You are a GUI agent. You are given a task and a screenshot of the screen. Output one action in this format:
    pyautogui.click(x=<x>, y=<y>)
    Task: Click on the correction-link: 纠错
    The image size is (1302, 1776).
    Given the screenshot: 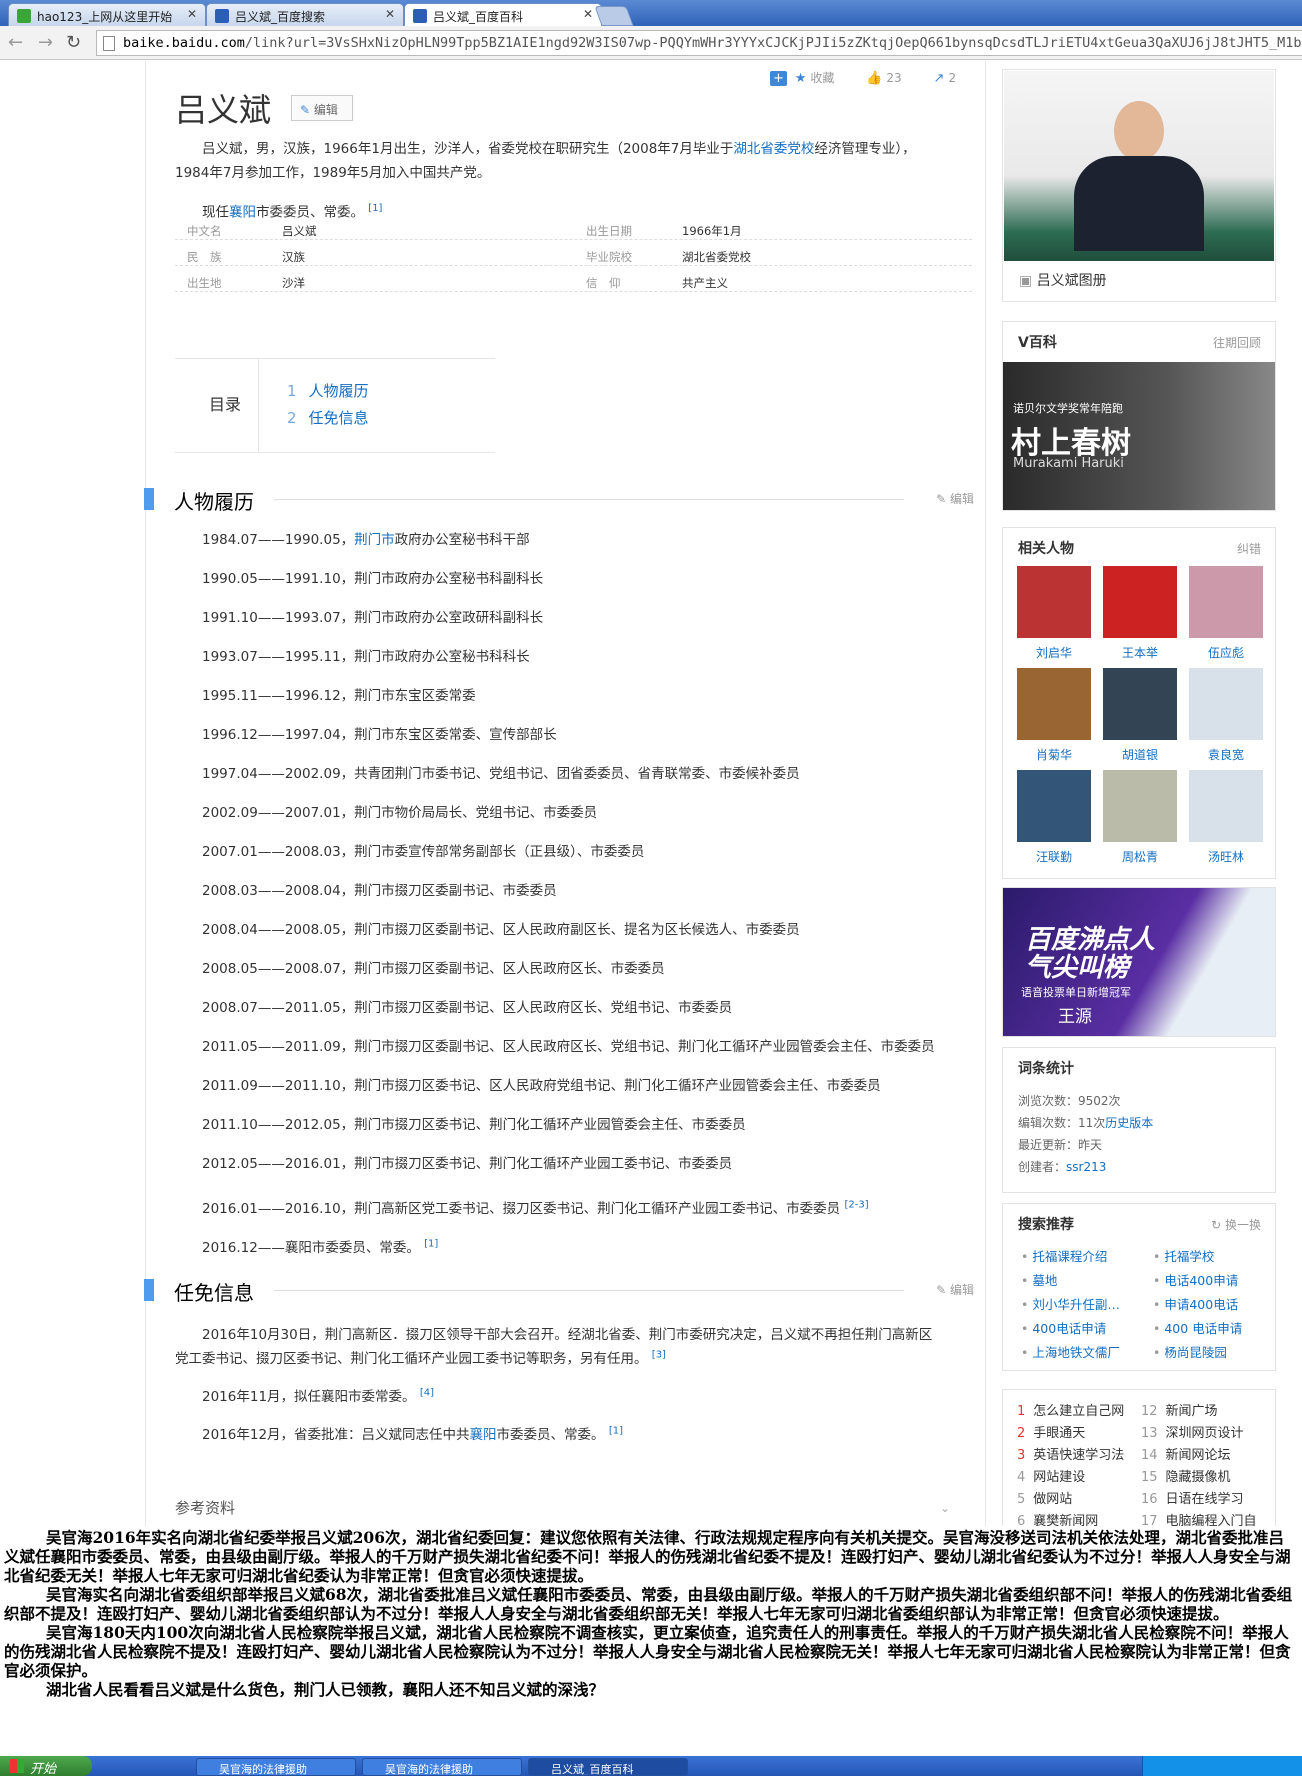 What is the action you would take?
    pyautogui.click(x=1249, y=548)
    